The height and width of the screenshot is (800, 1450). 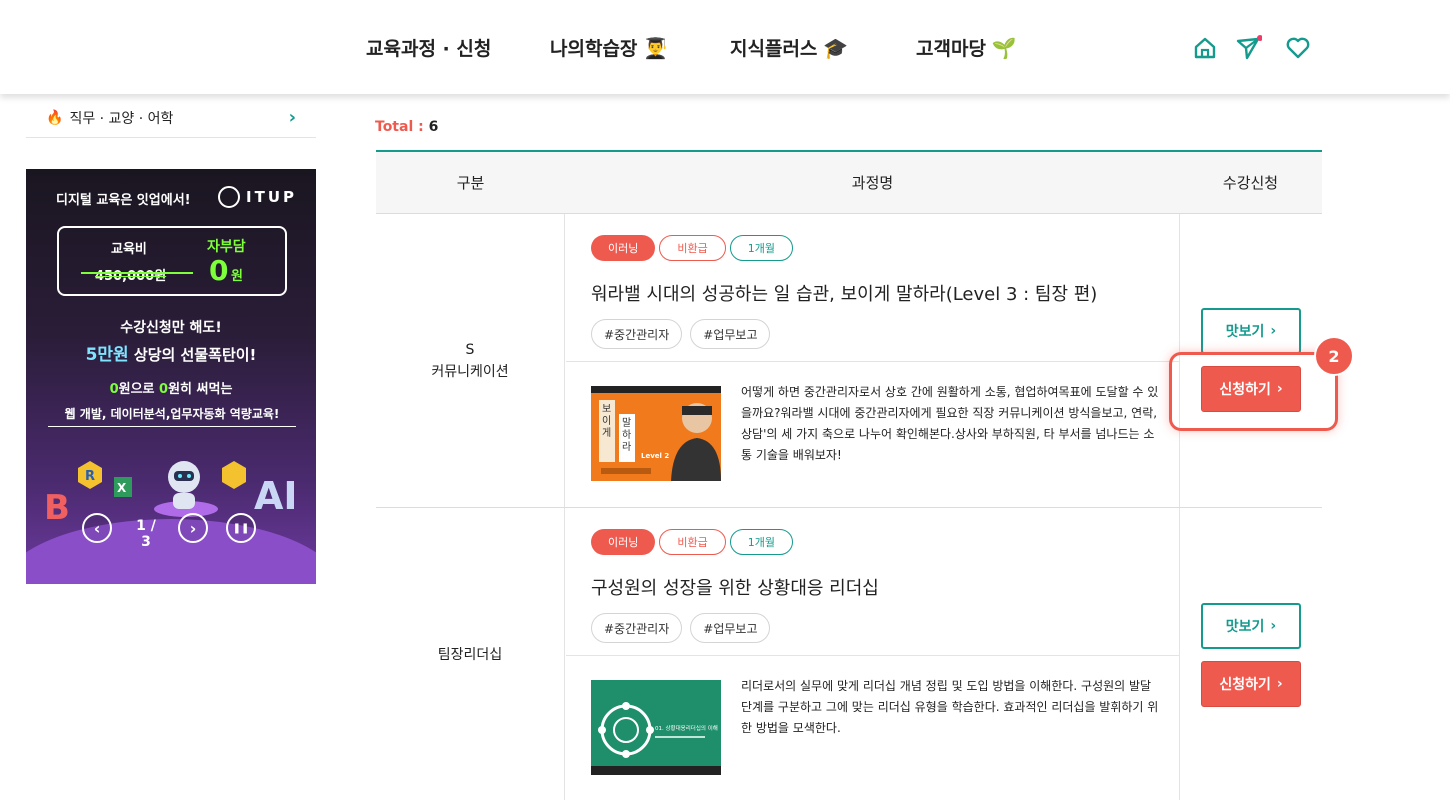 What do you see at coordinates (428, 47) in the screenshot?
I see `nav-item-courses: 교육과정 · 신청` at bounding box center [428, 47].